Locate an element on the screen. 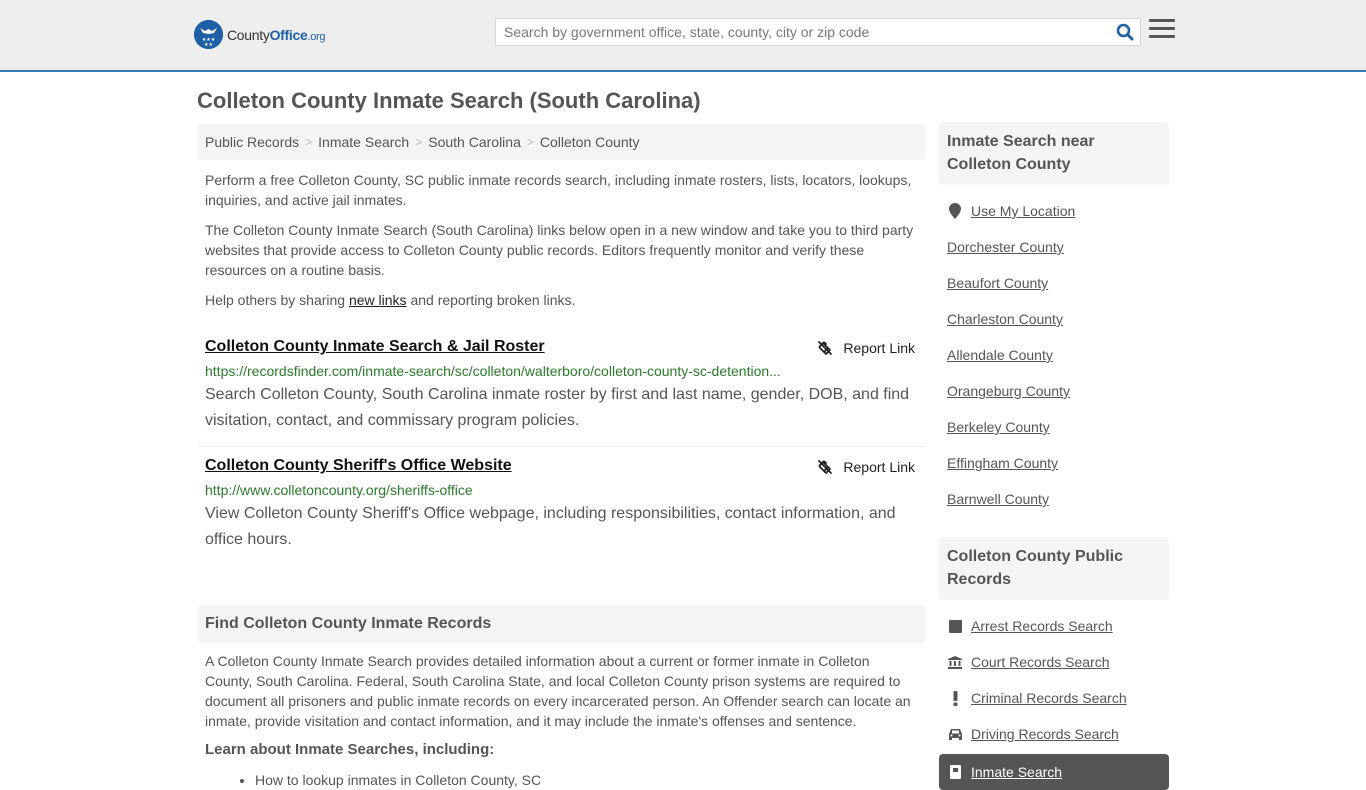 The width and height of the screenshot is (1366, 790). record-item: Driving Records Search is located at coordinates (1054, 734).